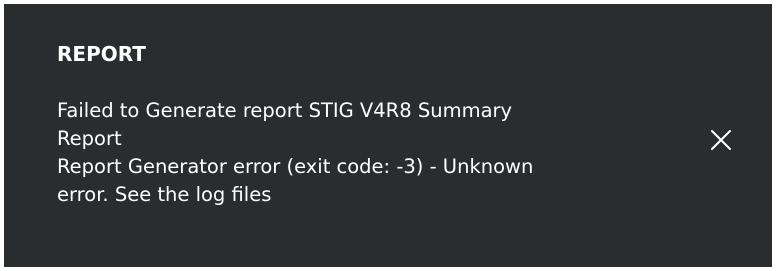 This screenshot has width=776, height=271. What do you see at coordinates (164, 194) in the screenshot?
I see `message-line: error. See the log files` at bounding box center [164, 194].